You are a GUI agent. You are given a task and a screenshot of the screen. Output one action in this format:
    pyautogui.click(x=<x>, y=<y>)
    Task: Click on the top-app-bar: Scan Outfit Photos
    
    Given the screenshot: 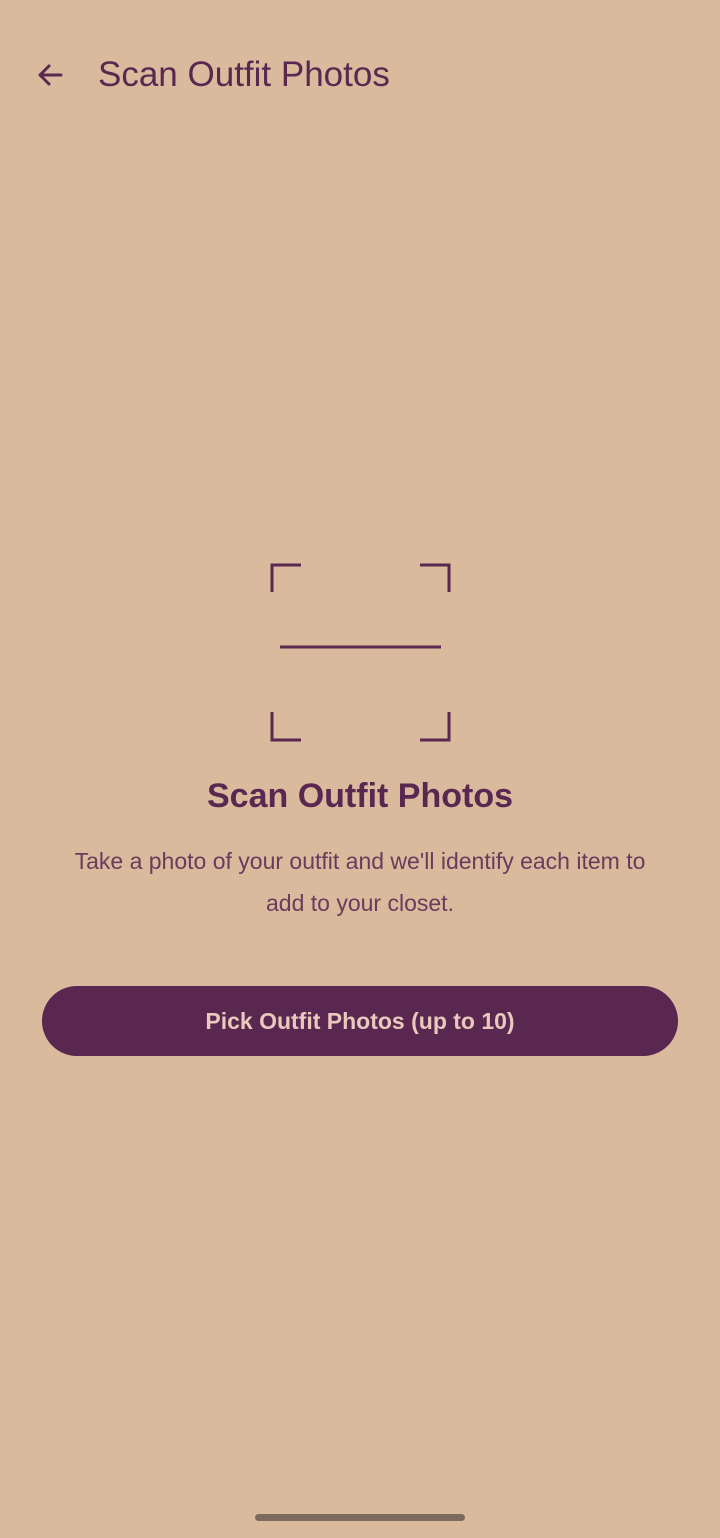 What is the action you would take?
    pyautogui.click(x=360, y=75)
    